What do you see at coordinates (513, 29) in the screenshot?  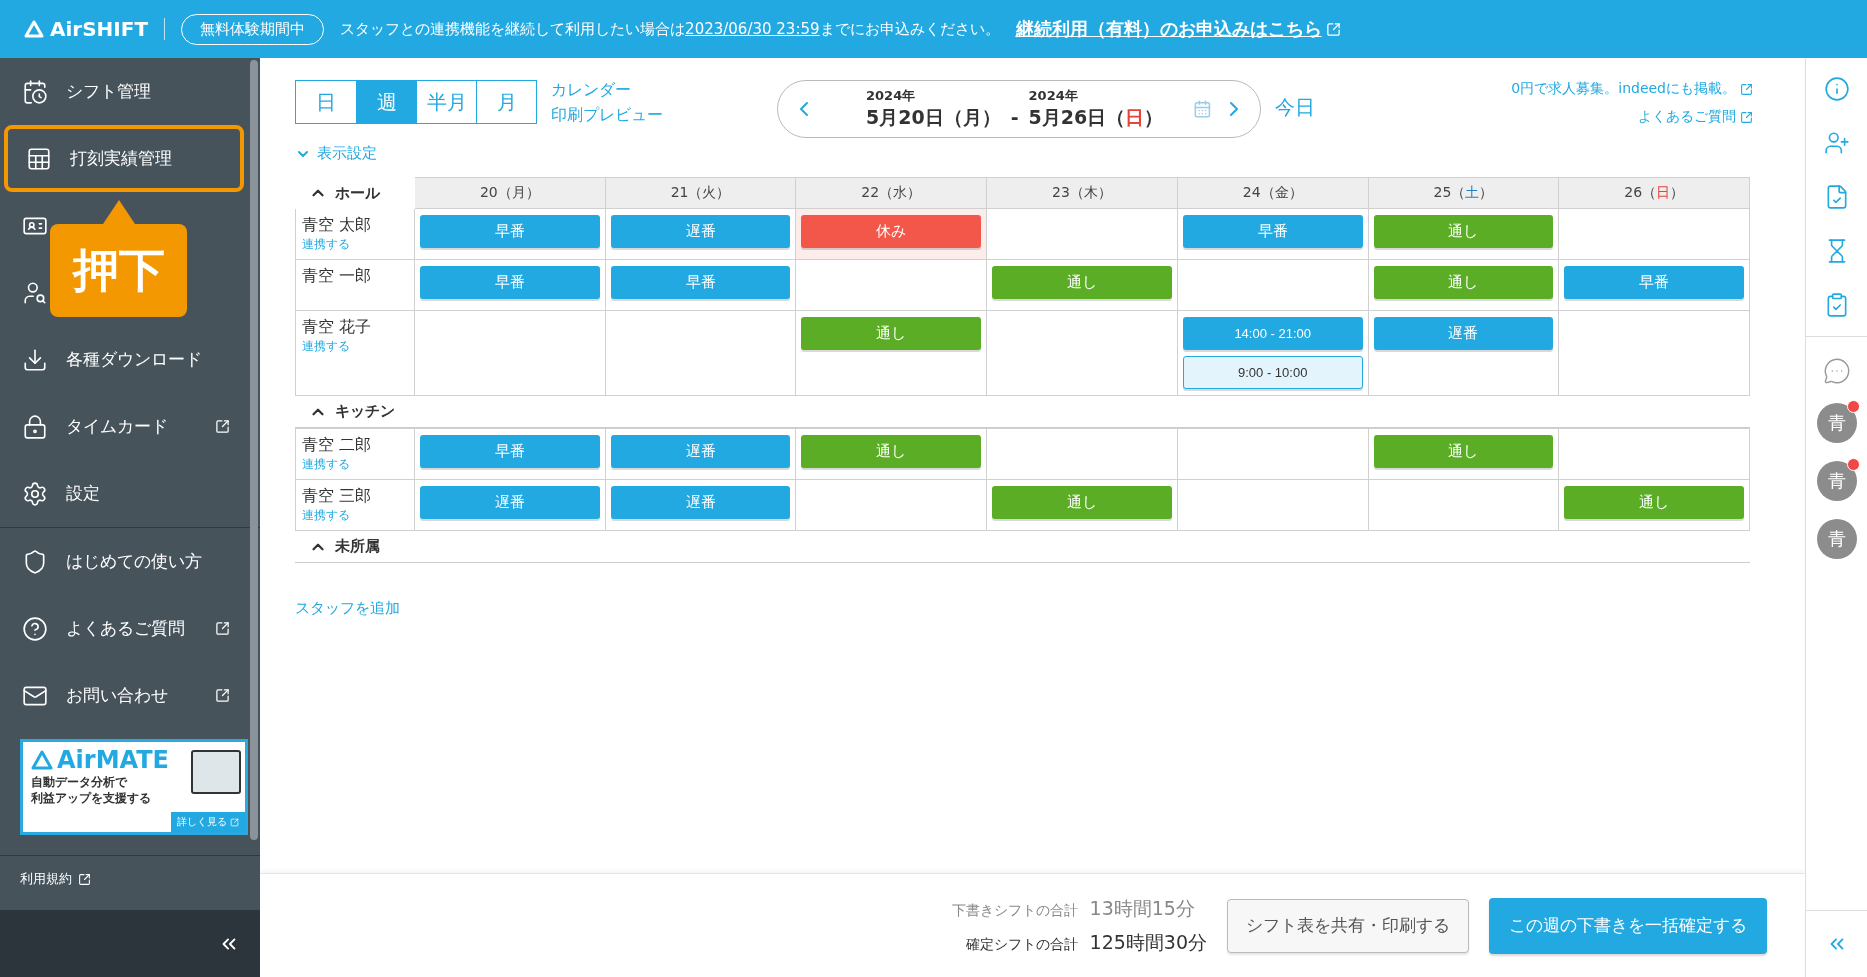 I see `notice-text: スタッフとの連携機能を継続して利用したい場合は` at bounding box center [513, 29].